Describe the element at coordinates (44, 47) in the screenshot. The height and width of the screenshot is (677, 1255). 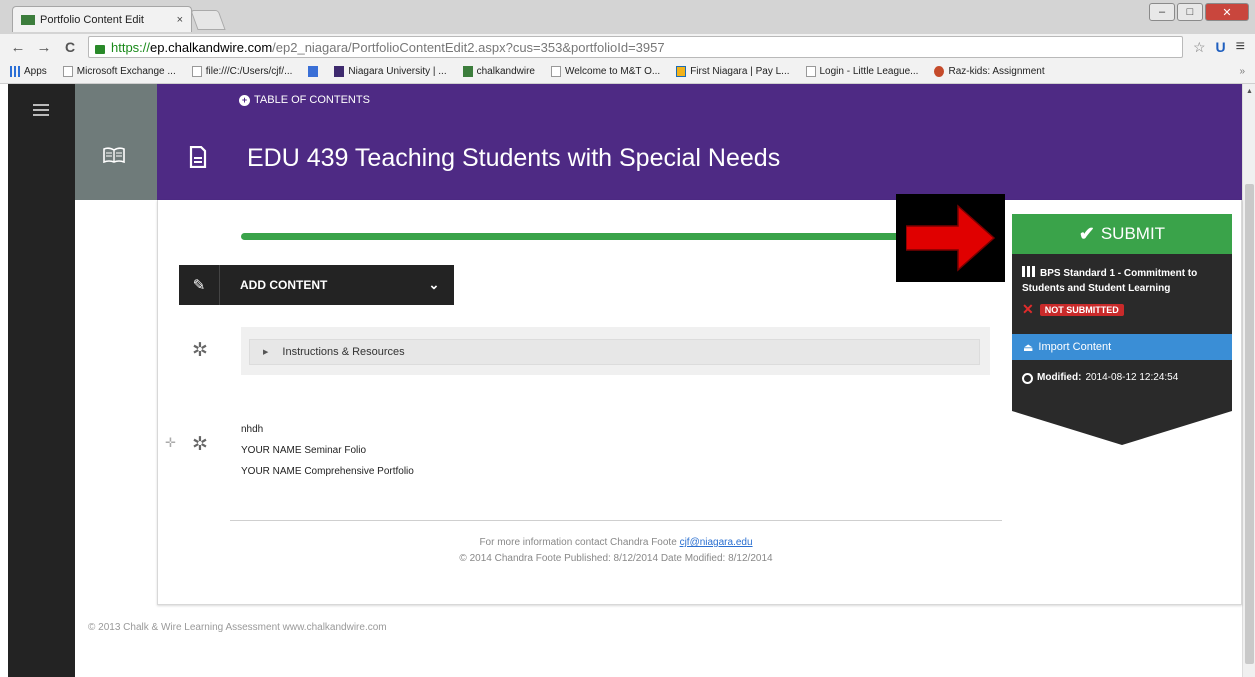
I see `forward-button: →` at that location.